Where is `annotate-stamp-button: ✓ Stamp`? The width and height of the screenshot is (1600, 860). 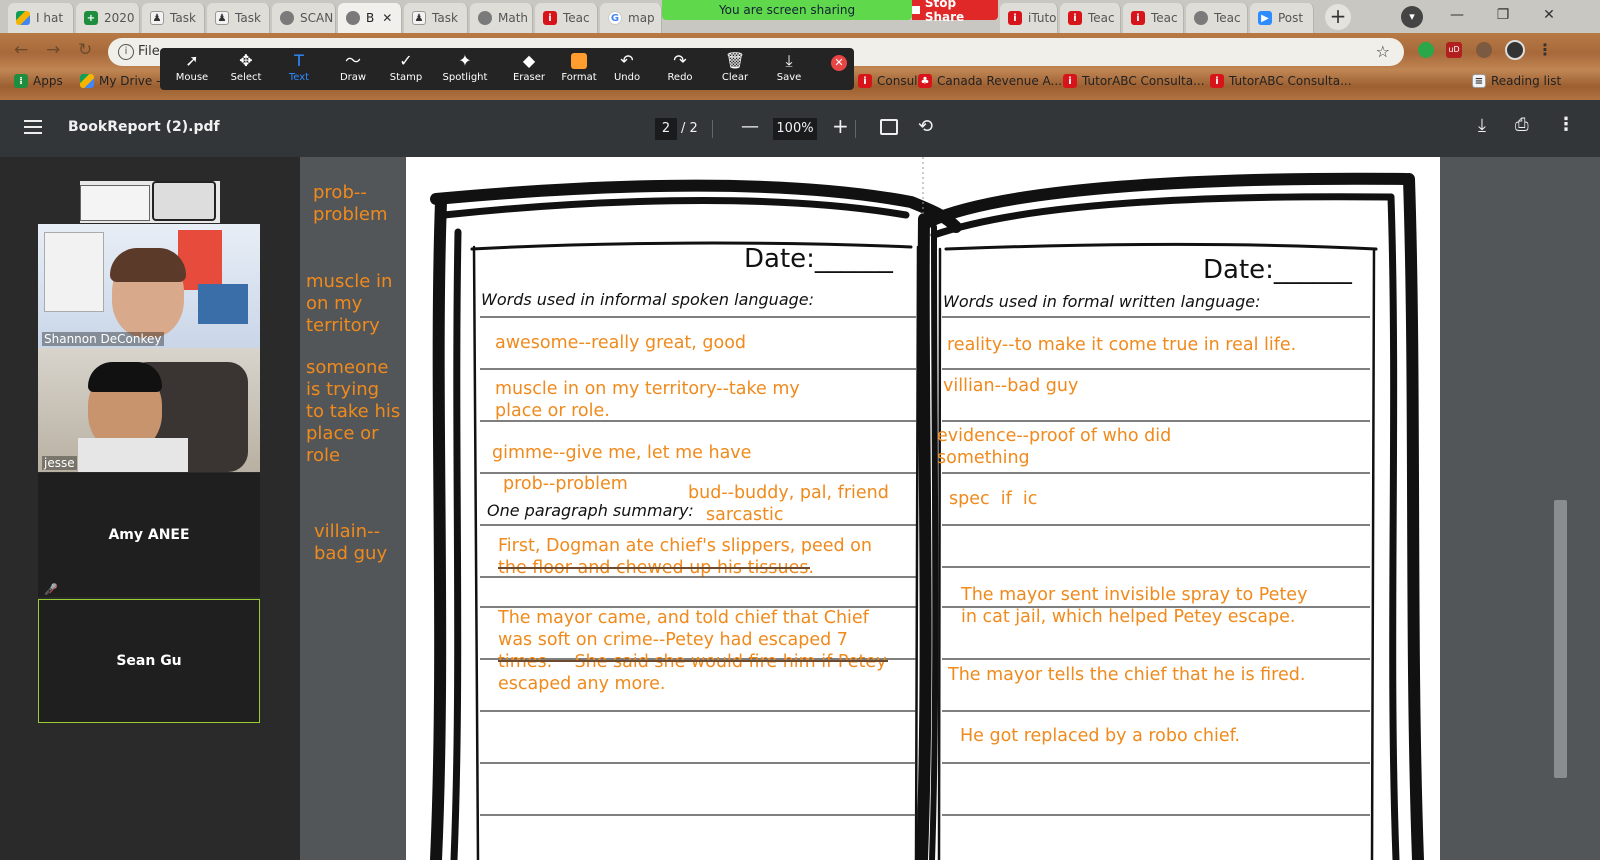 annotate-stamp-button: ✓ Stamp is located at coordinates (406, 69).